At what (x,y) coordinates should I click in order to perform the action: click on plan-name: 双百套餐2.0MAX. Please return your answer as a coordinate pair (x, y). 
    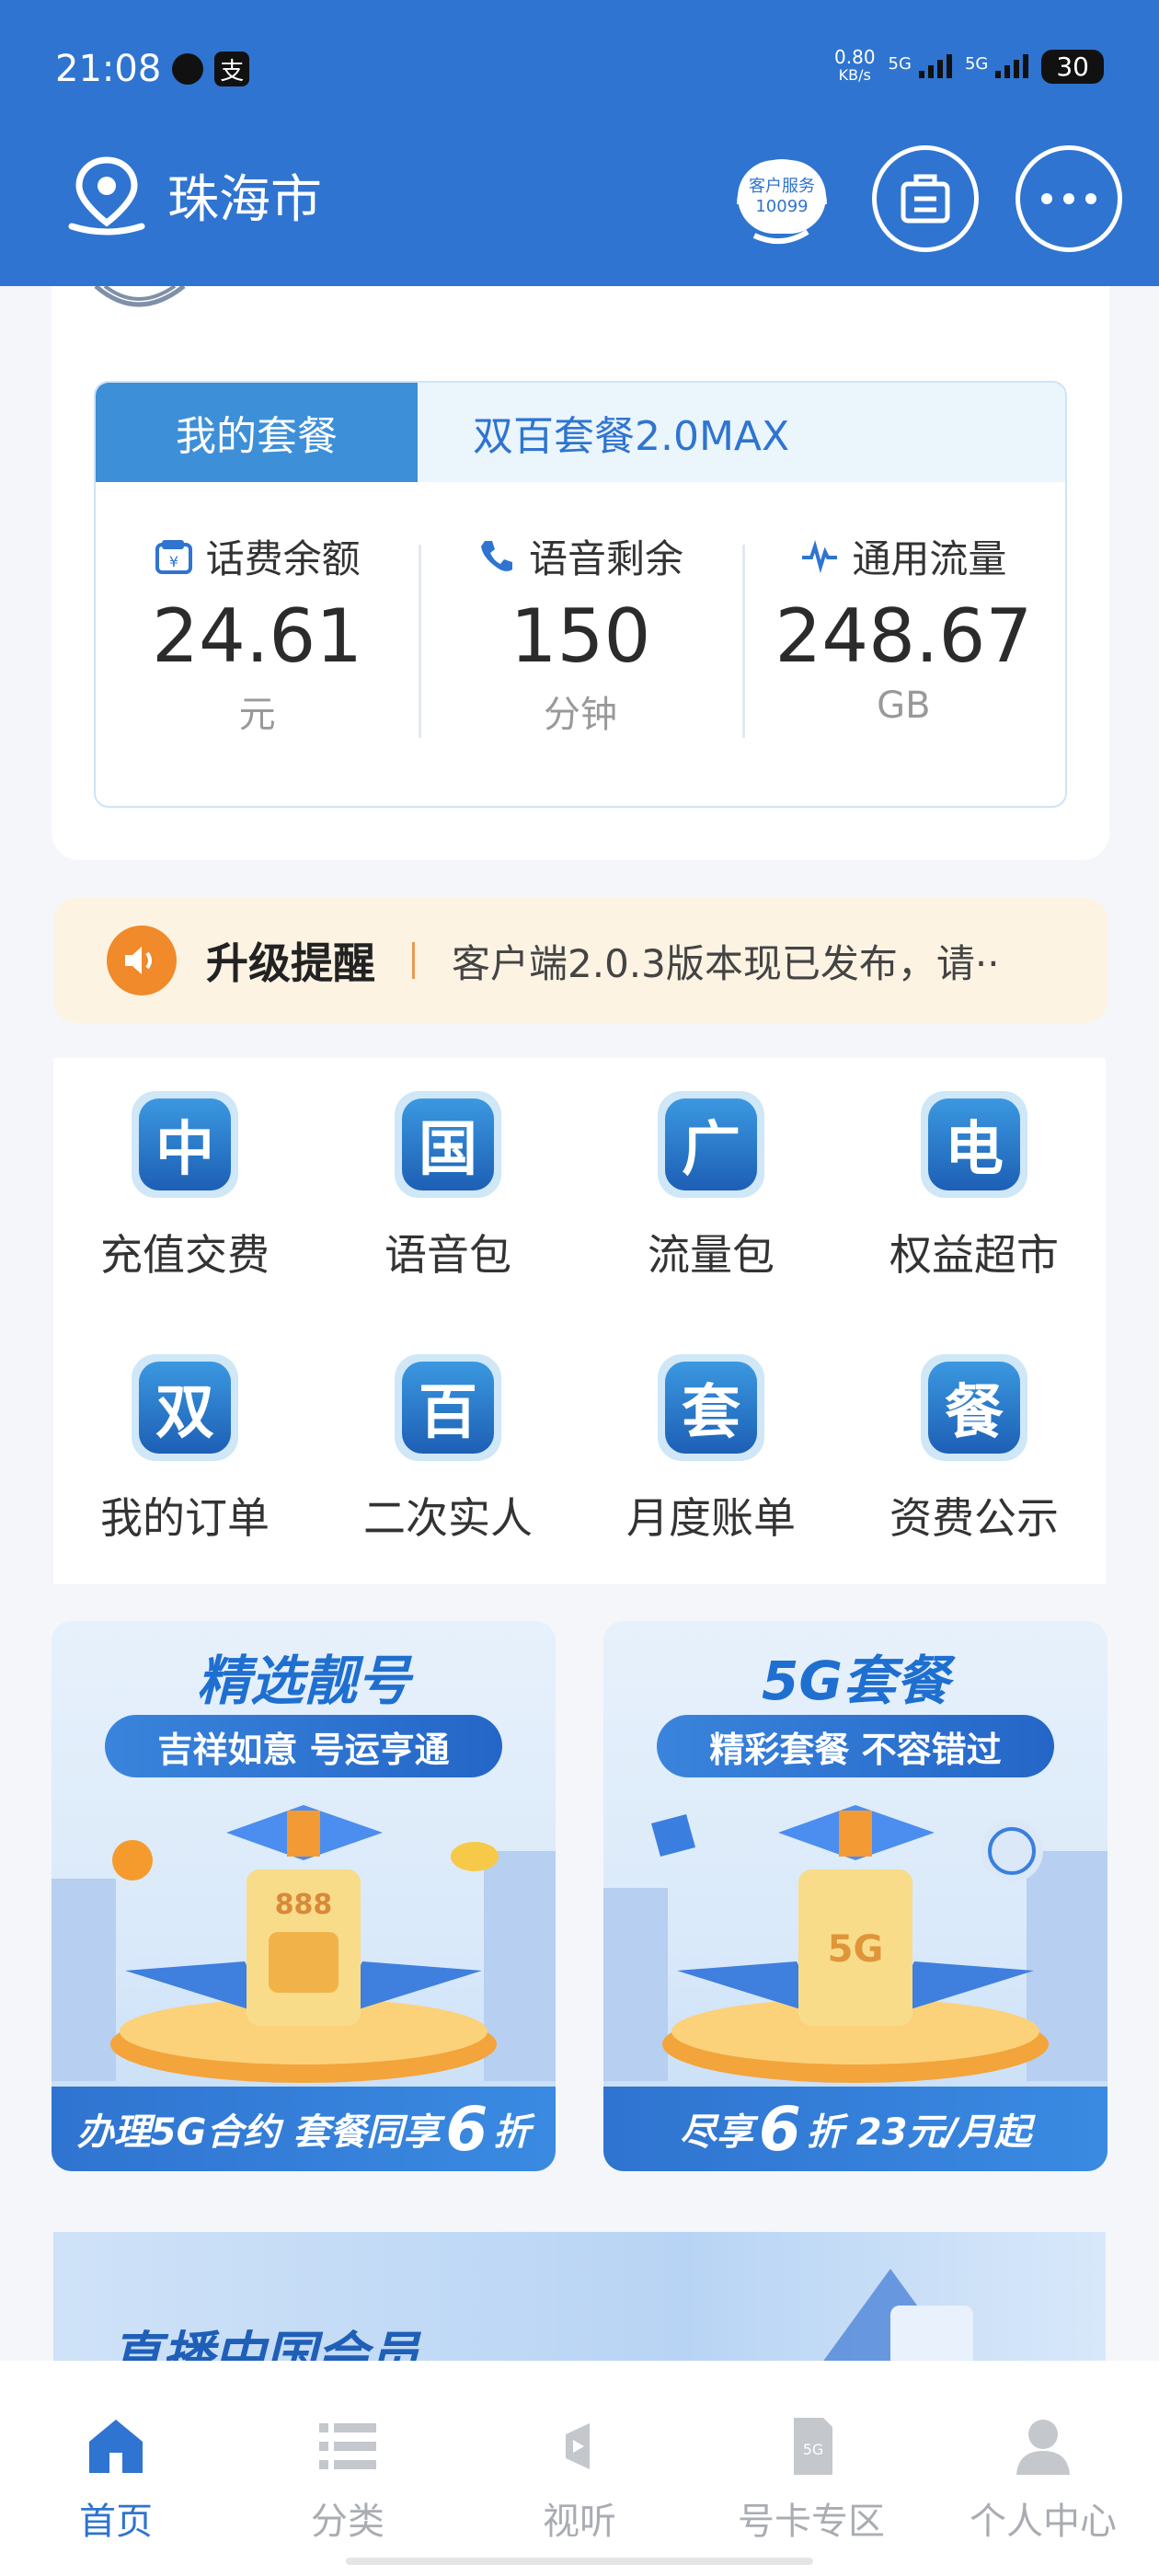
    Looking at the image, I should click on (631, 436).